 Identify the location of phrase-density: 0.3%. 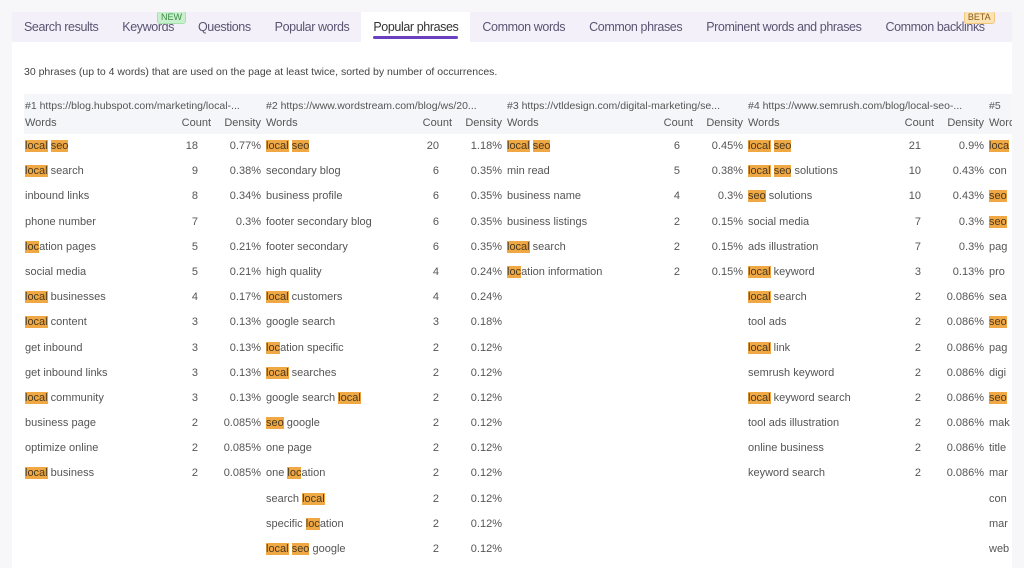
(248, 221).